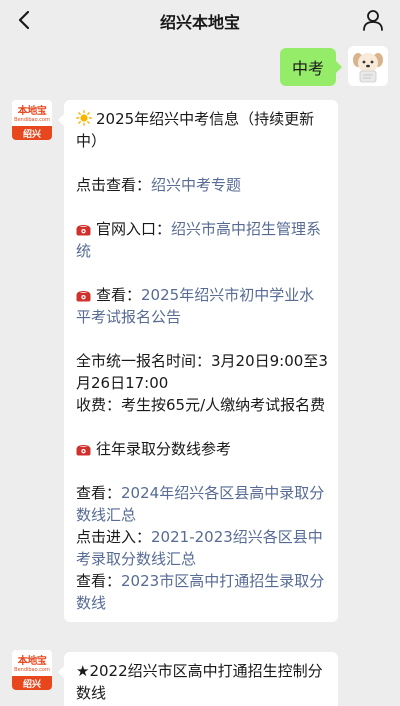 The image size is (400, 706). Describe the element at coordinates (202, 240) in the screenshot. I see `official-line: 官网入口：绍兴市高中招生管理系统` at that location.